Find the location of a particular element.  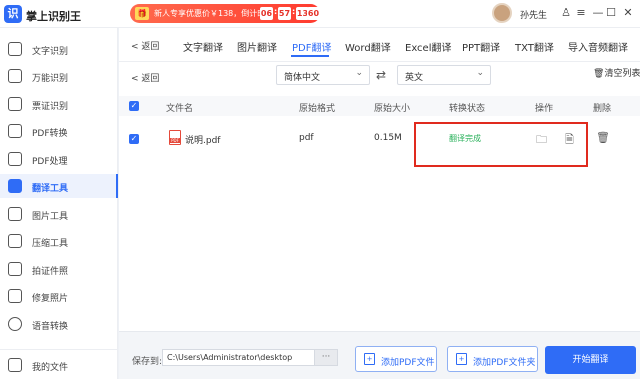

sidebar-item-image-tool: 图片工具 is located at coordinates (59, 214).